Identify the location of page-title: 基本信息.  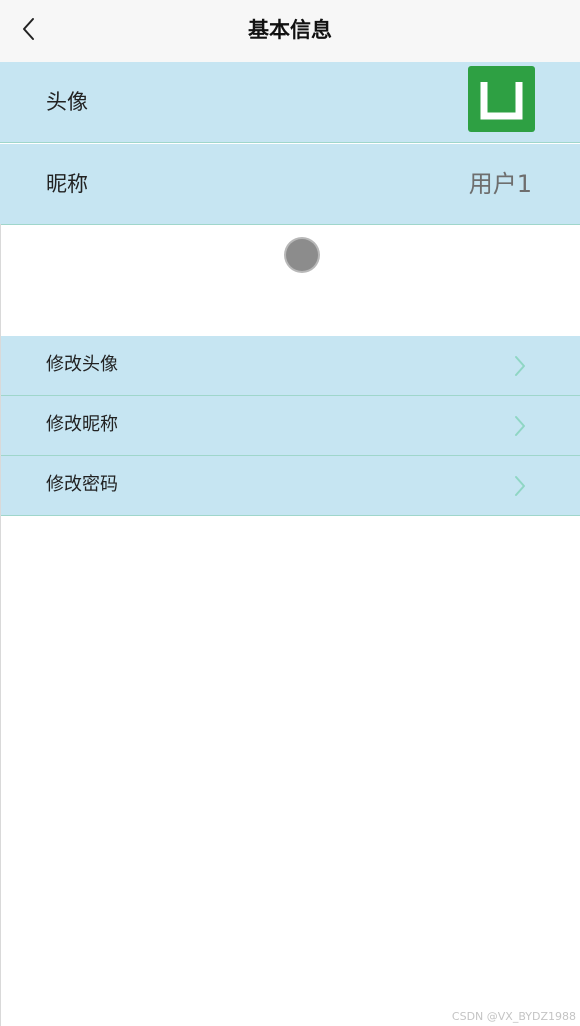
(290, 30).